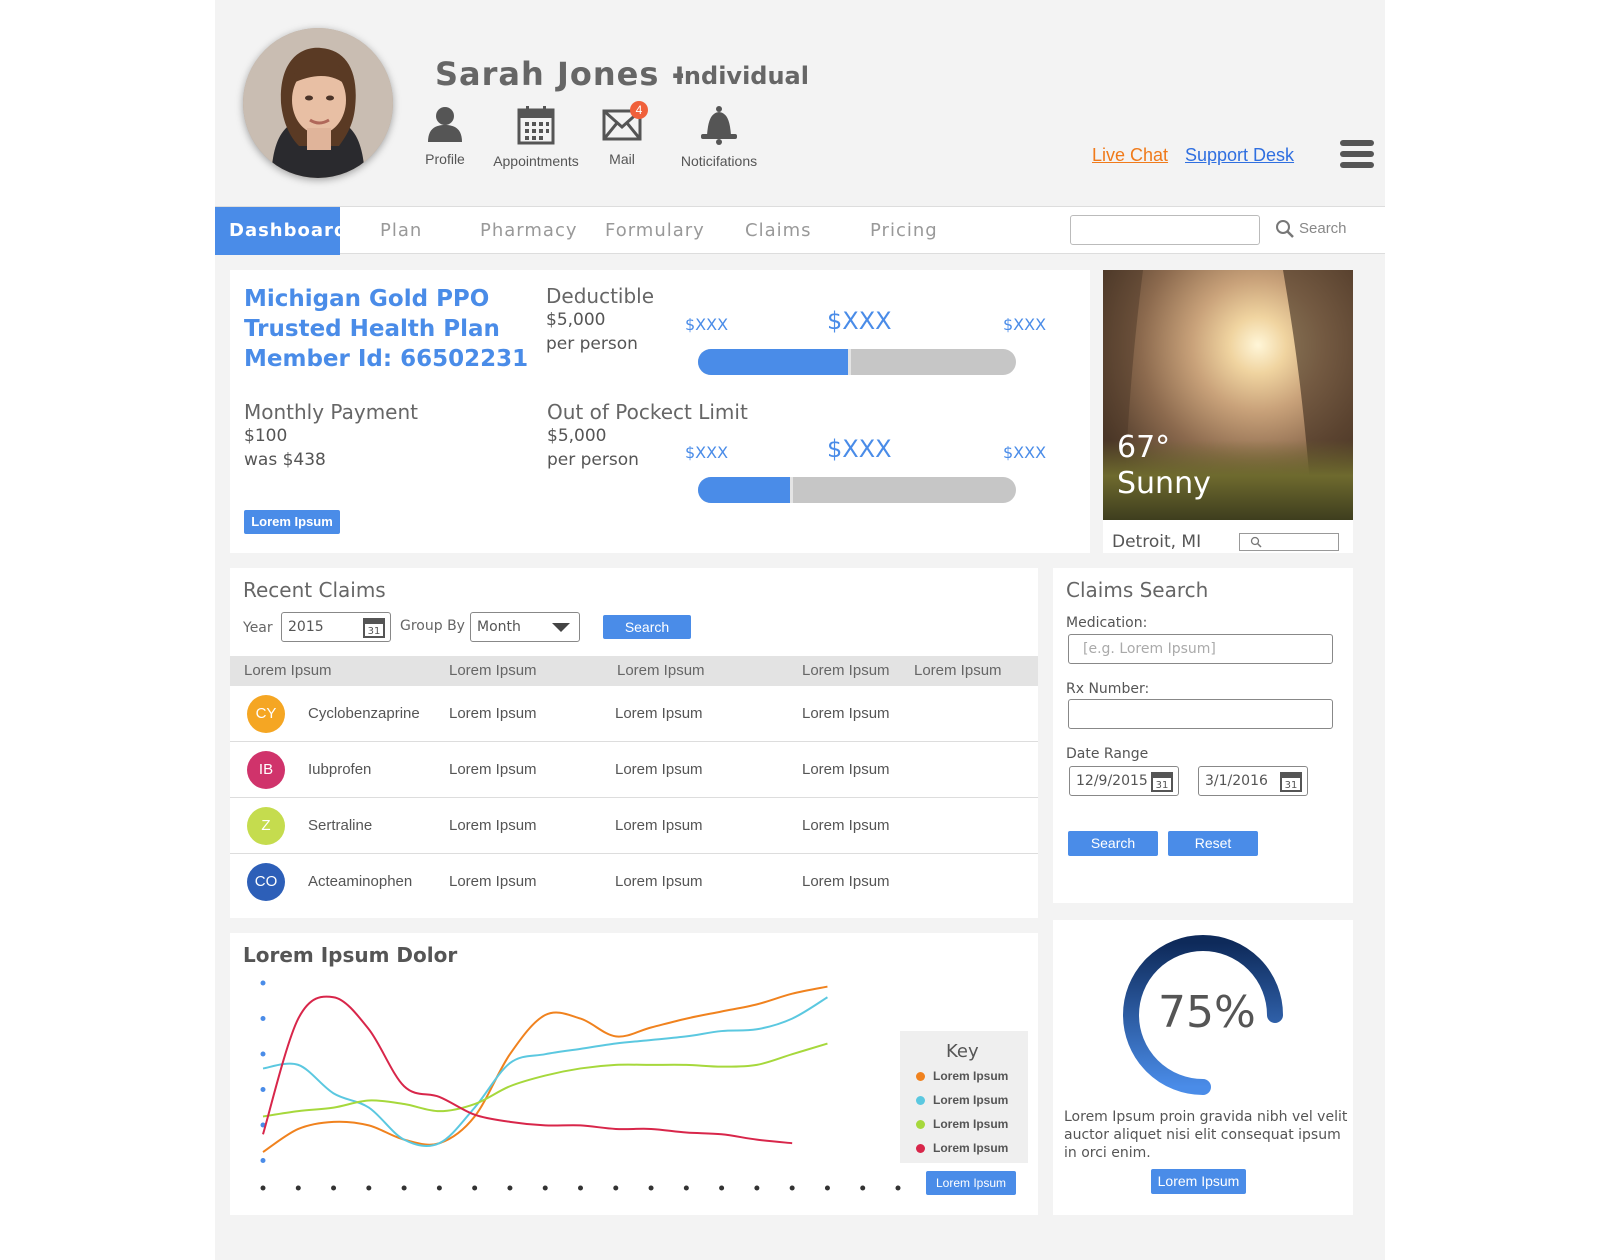 The image size is (1600, 1260). What do you see at coordinates (445, 124) in the screenshot?
I see `person-icon` at bounding box center [445, 124].